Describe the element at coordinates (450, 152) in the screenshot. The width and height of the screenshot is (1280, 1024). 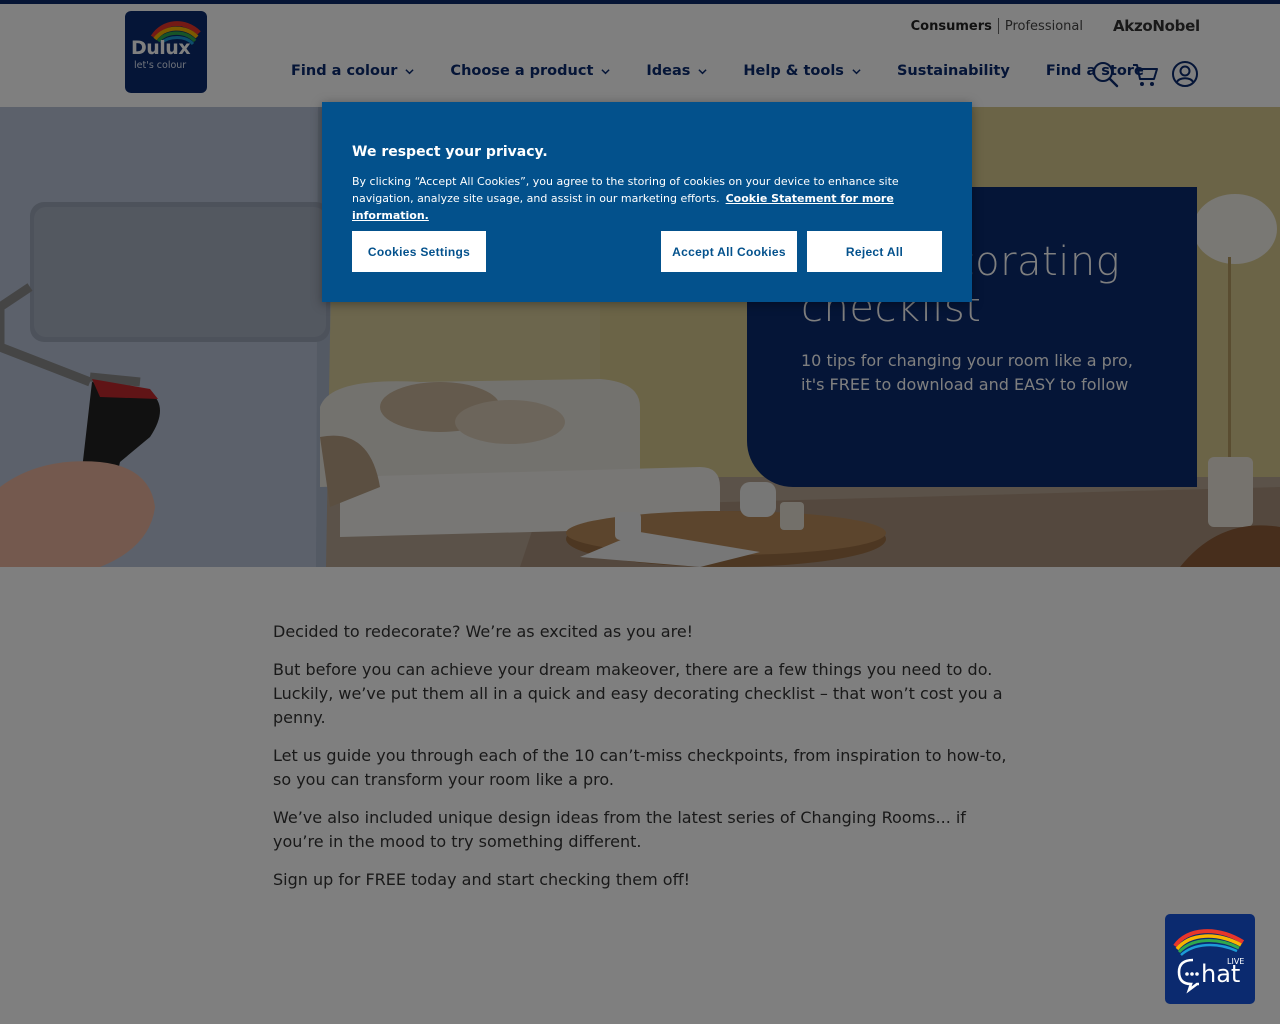
I see `cookie-title: We respect your privacy.` at that location.